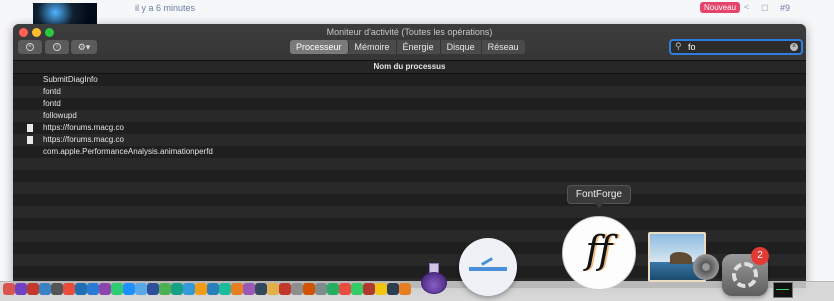  I want to click on gear-icon: ⚙▾, so click(84, 46).